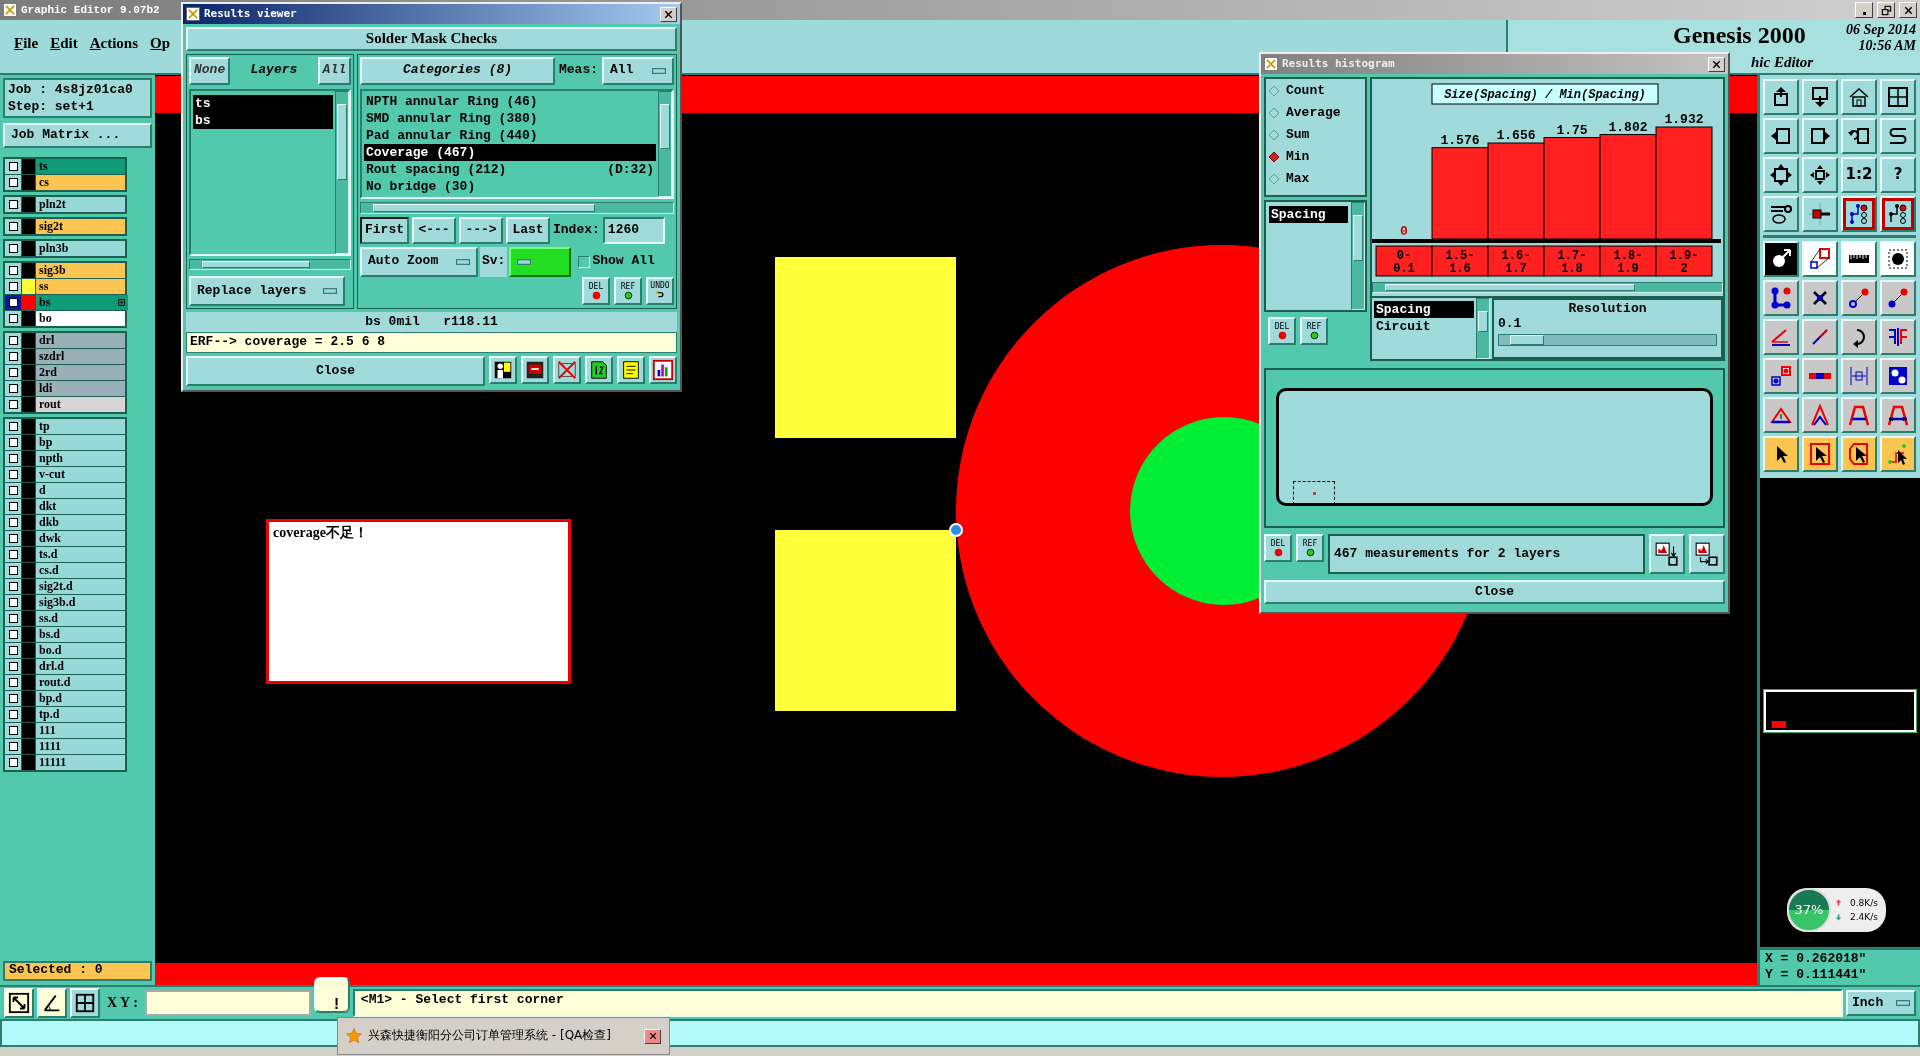 This screenshot has width=1920, height=1056. I want to click on export-button, so click(1781, 97).